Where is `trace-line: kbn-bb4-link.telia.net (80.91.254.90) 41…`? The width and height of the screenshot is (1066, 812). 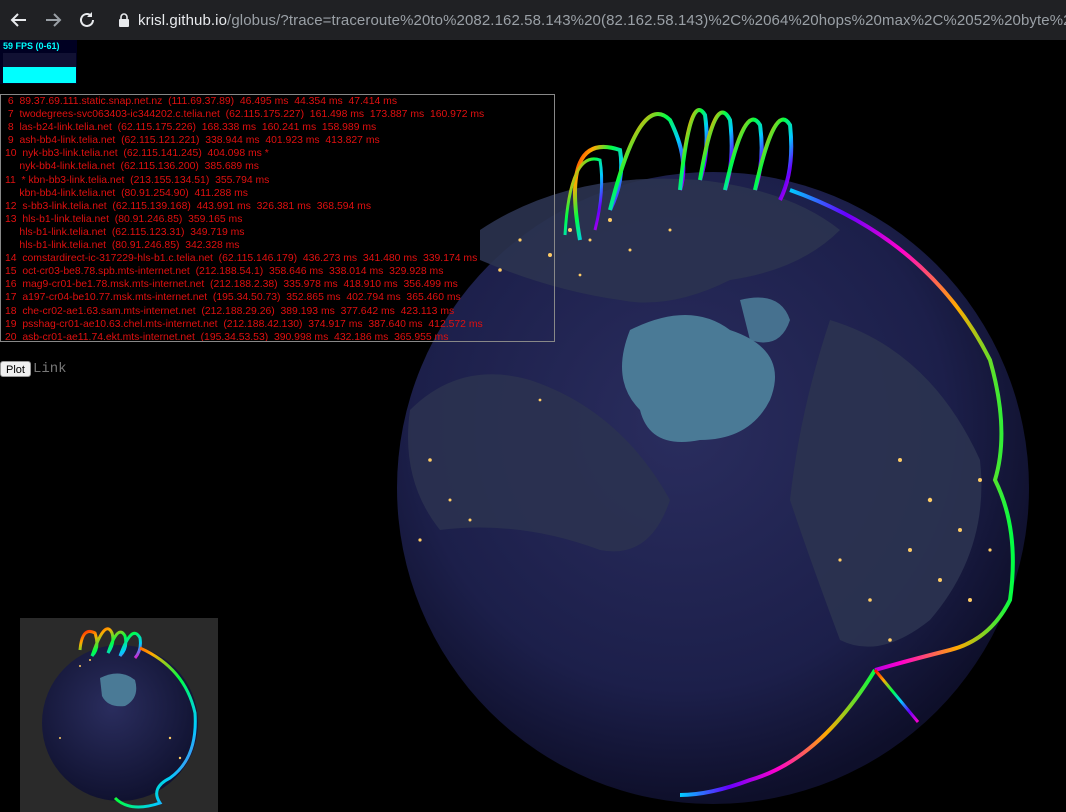 trace-line: kbn-bb4-link.telia.net (80.91.254.90) 41… is located at coordinates (126, 193).